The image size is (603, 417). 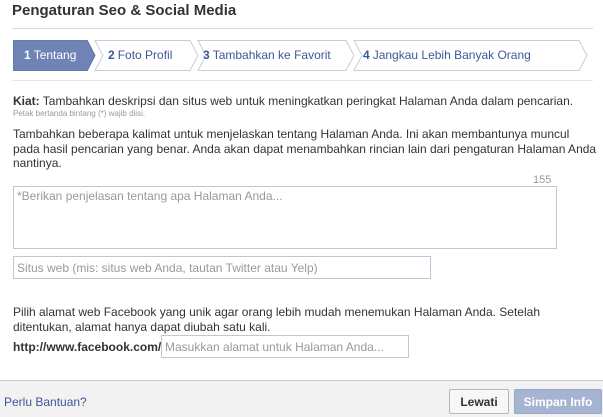 I want to click on tip-label: Kiat:, so click(x=26, y=101).